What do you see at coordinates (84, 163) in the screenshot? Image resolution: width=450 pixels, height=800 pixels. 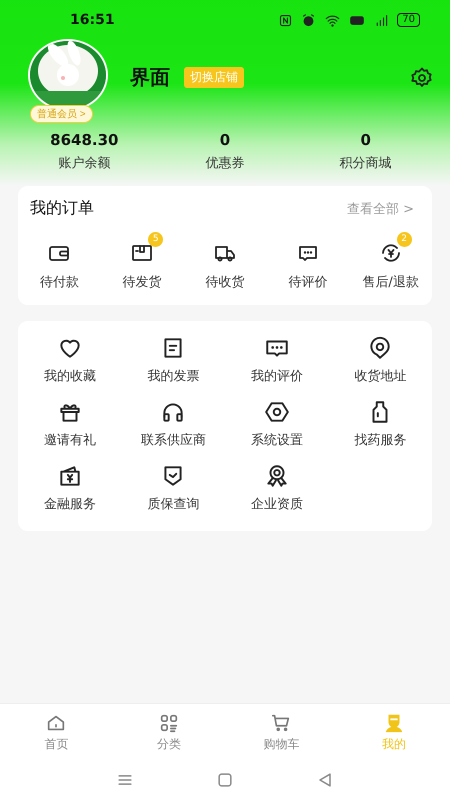 I see `stat-label: 账户余额` at bounding box center [84, 163].